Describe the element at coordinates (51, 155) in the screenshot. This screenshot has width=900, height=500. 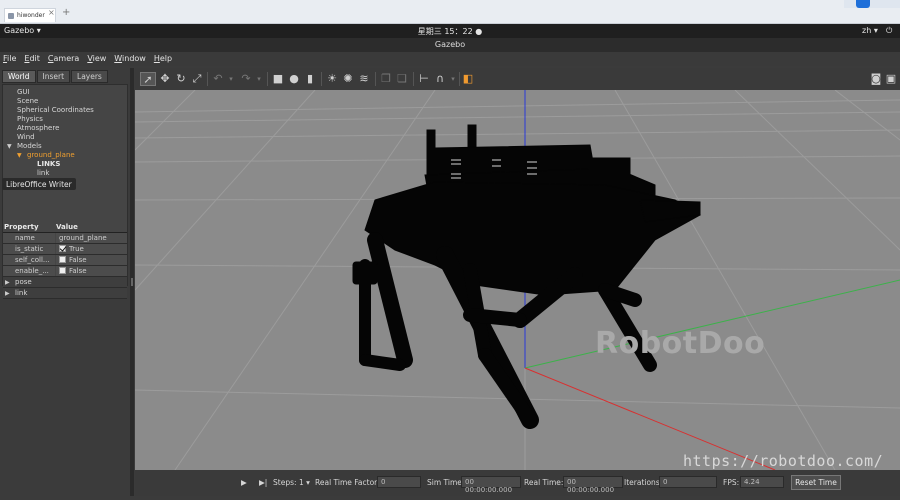
I see `tree-item-ground-plane: ground_plane` at that location.